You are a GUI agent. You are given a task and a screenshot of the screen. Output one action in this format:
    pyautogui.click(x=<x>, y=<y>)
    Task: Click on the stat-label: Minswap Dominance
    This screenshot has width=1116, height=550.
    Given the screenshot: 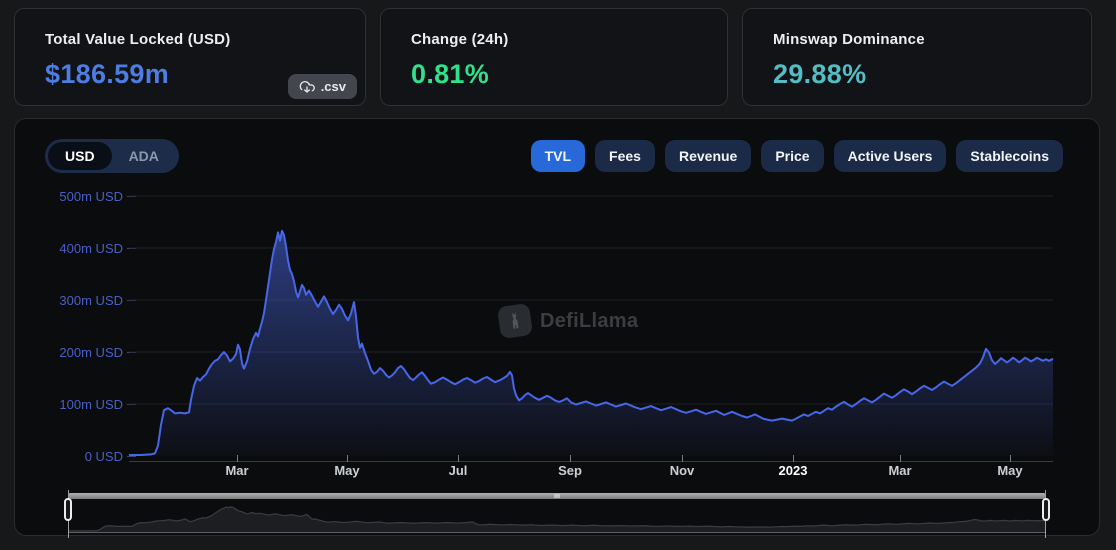 What is the action you would take?
    pyautogui.click(x=849, y=39)
    